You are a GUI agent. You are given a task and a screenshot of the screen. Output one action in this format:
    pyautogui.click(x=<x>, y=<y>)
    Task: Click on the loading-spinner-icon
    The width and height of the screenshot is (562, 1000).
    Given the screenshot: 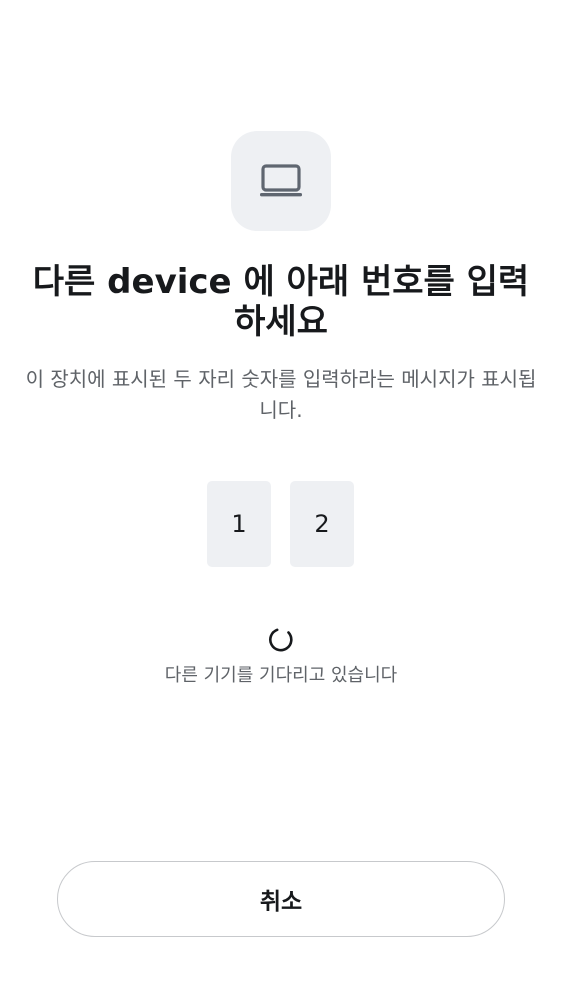 What is the action you would take?
    pyautogui.click(x=281, y=640)
    